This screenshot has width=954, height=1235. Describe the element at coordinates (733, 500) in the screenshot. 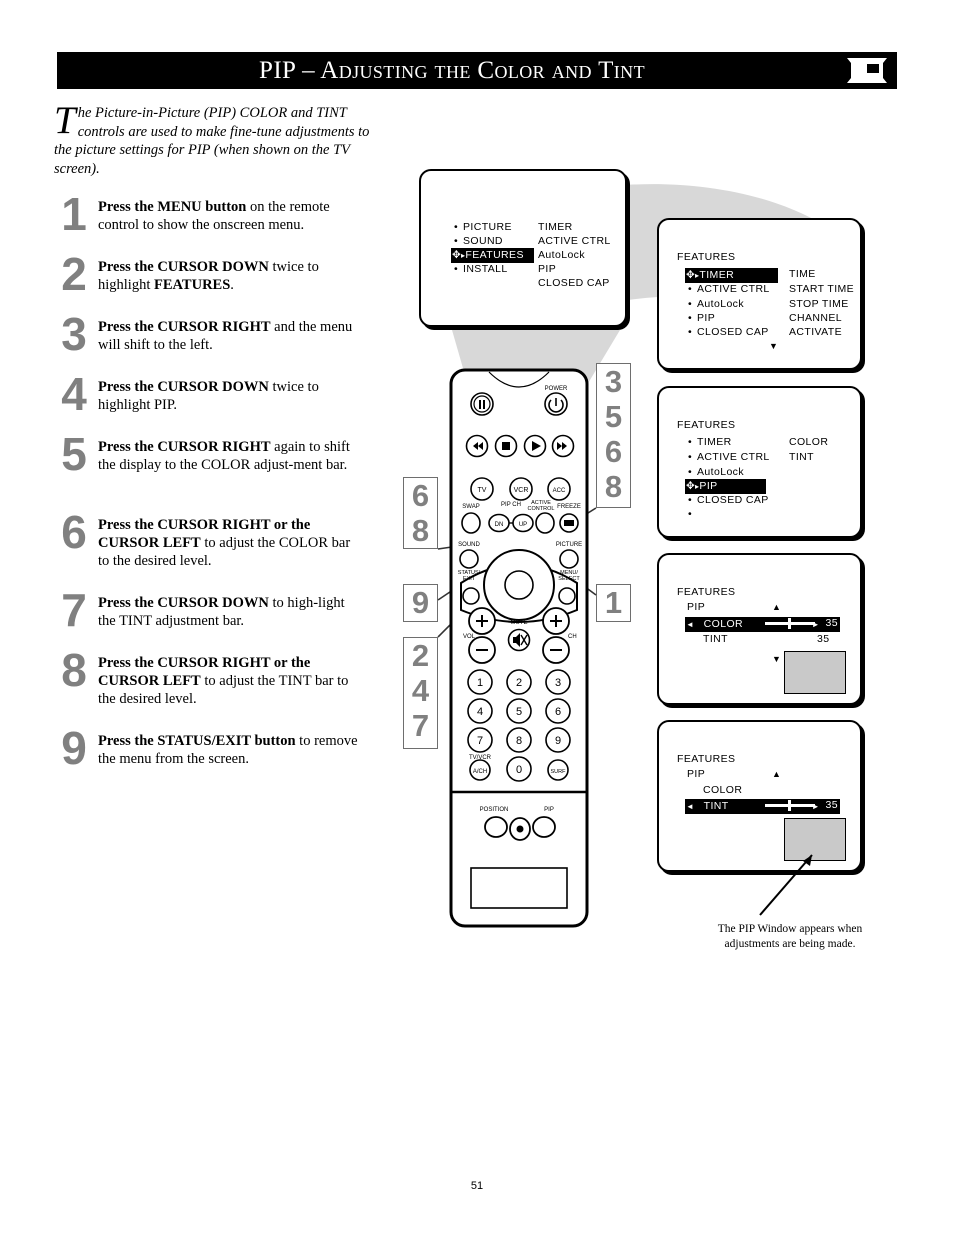

I see `osd3-label: CLOSED CAP` at that location.